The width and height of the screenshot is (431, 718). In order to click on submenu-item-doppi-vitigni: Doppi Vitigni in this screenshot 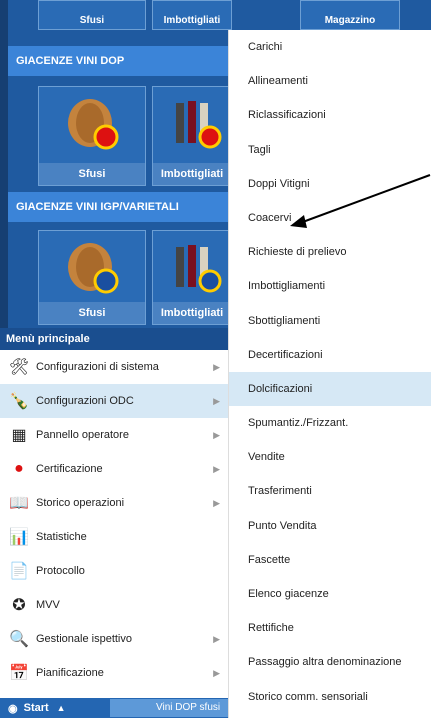, I will do `click(330, 184)`.